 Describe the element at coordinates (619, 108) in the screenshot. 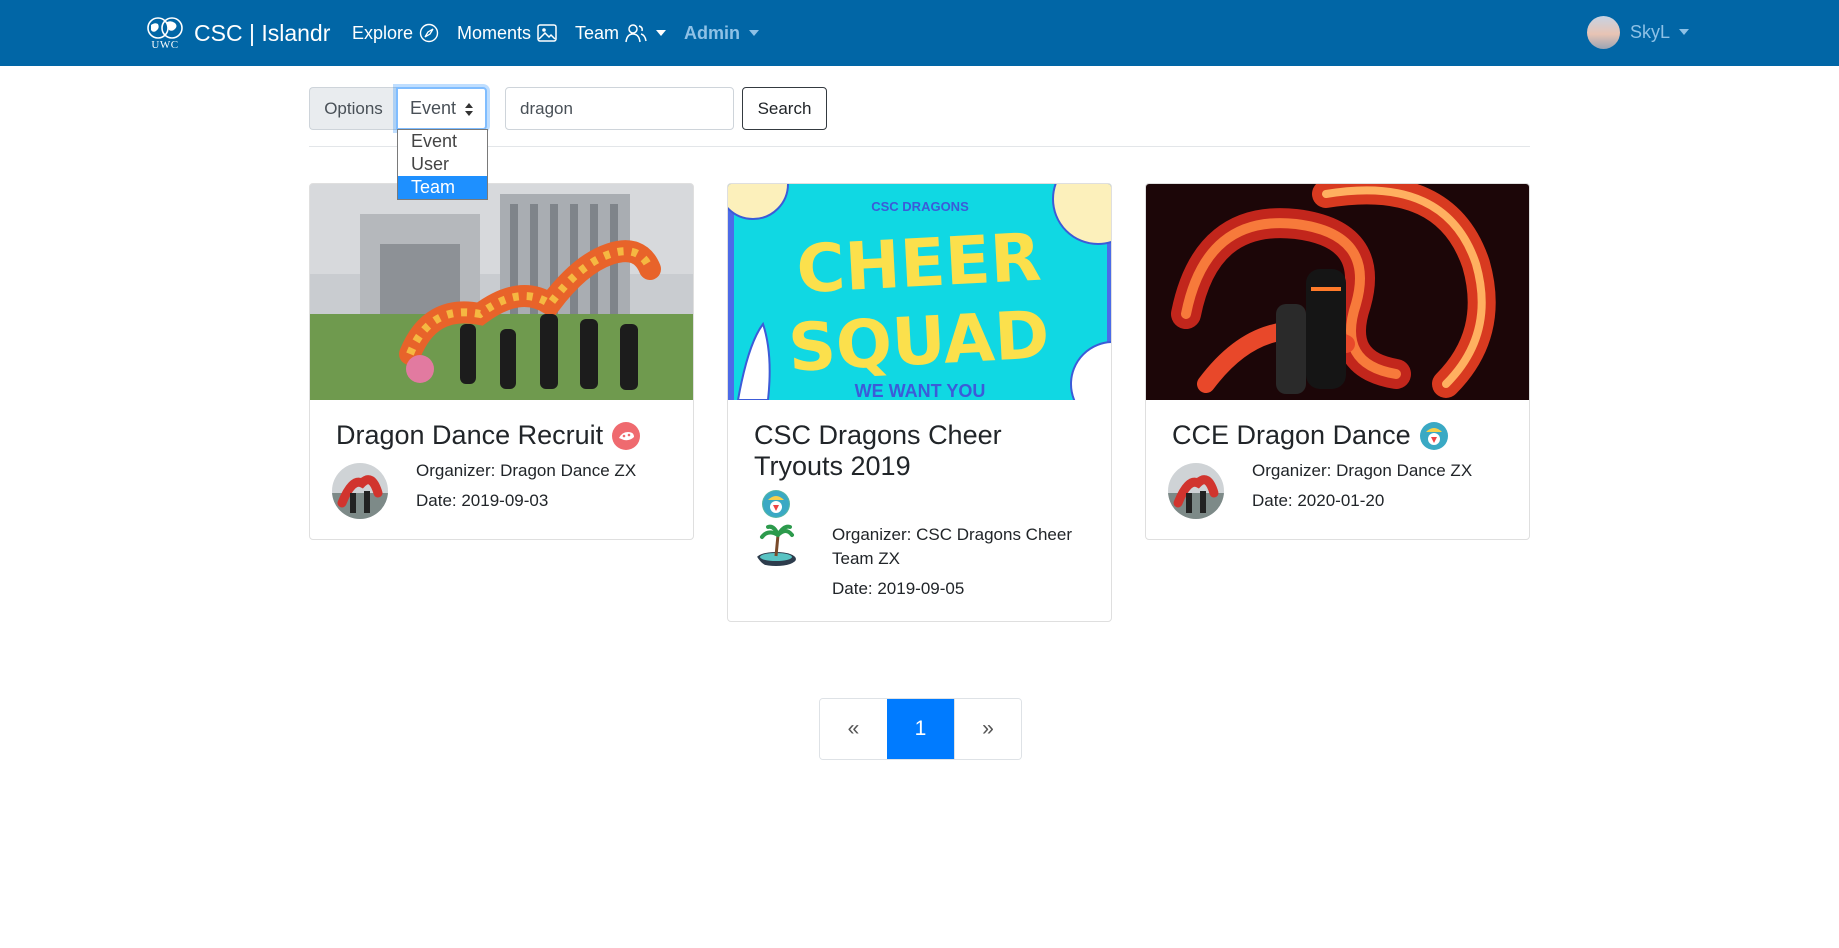

I see `search-input: dragon` at that location.